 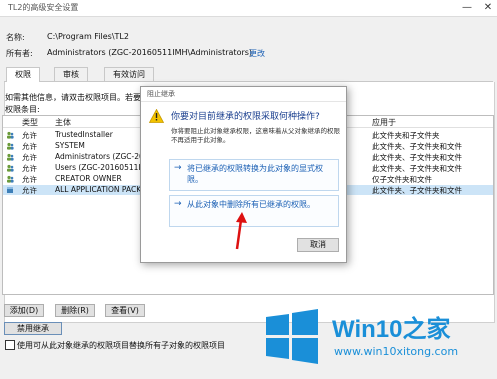 What do you see at coordinates (63, 122) in the screenshot?
I see `column-principal: 主体` at bounding box center [63, 122].